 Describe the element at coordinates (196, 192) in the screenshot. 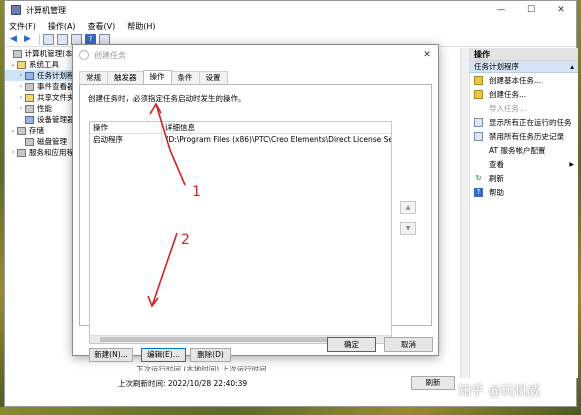

I see `annotation-label-1: 1` at that location.